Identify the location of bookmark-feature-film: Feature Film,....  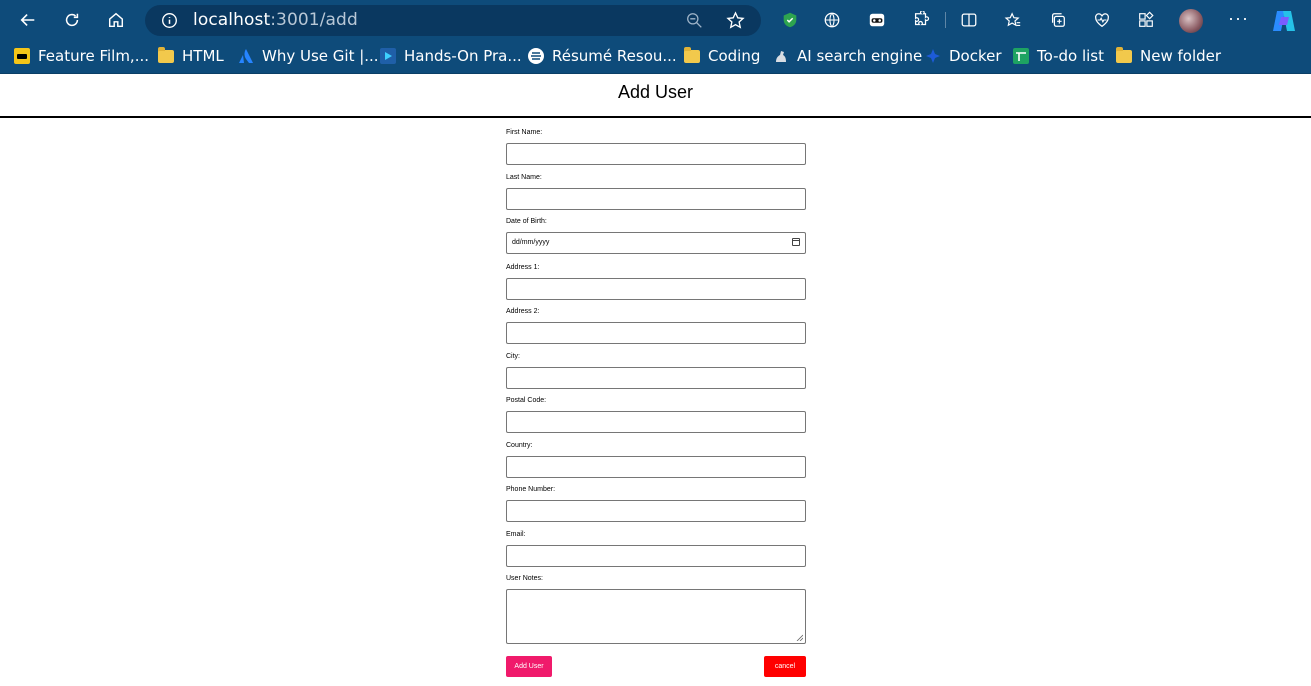
(81, 56).